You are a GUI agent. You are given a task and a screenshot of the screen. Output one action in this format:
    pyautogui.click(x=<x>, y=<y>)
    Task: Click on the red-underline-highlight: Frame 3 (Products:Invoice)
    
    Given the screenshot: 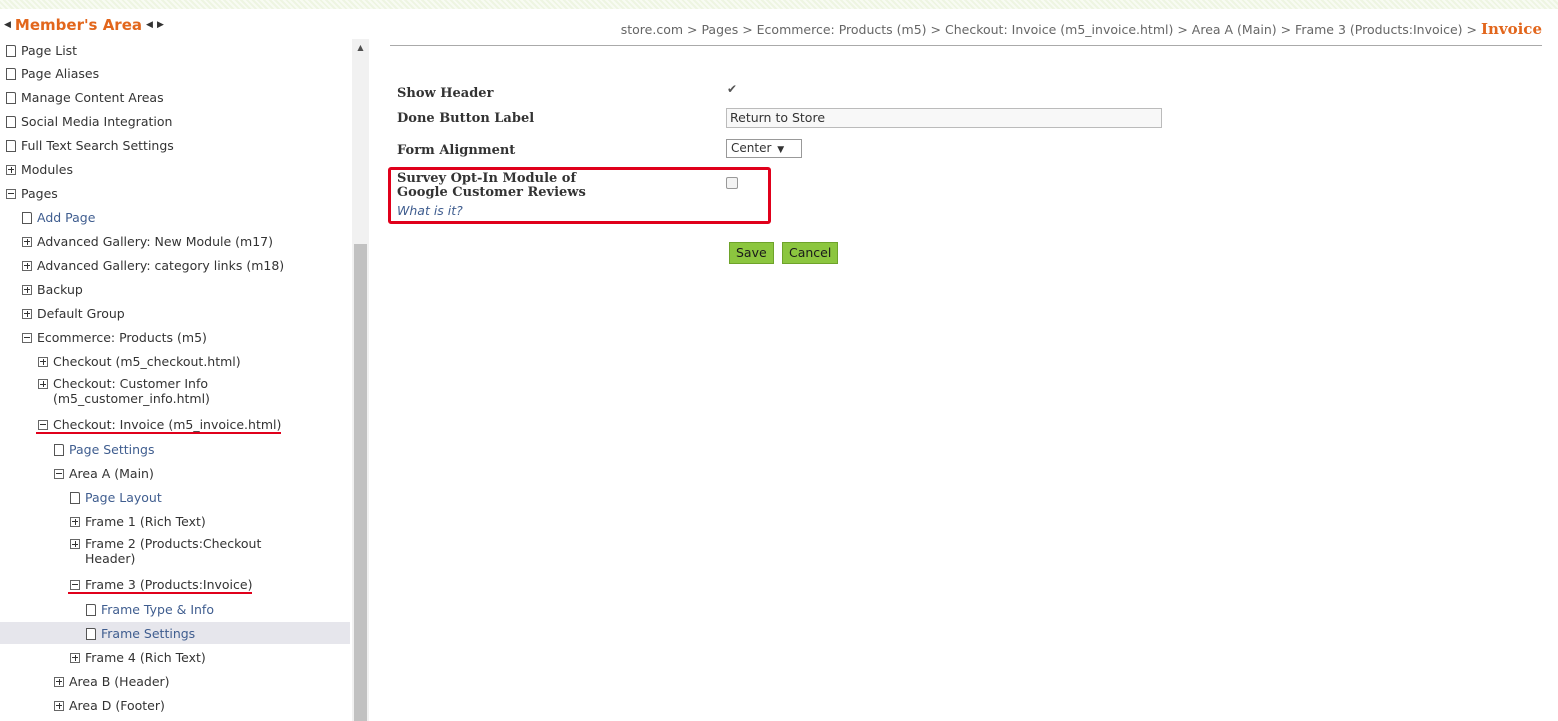 What is the action you would take?
    pyautogui.click(x=160, y=585)
    